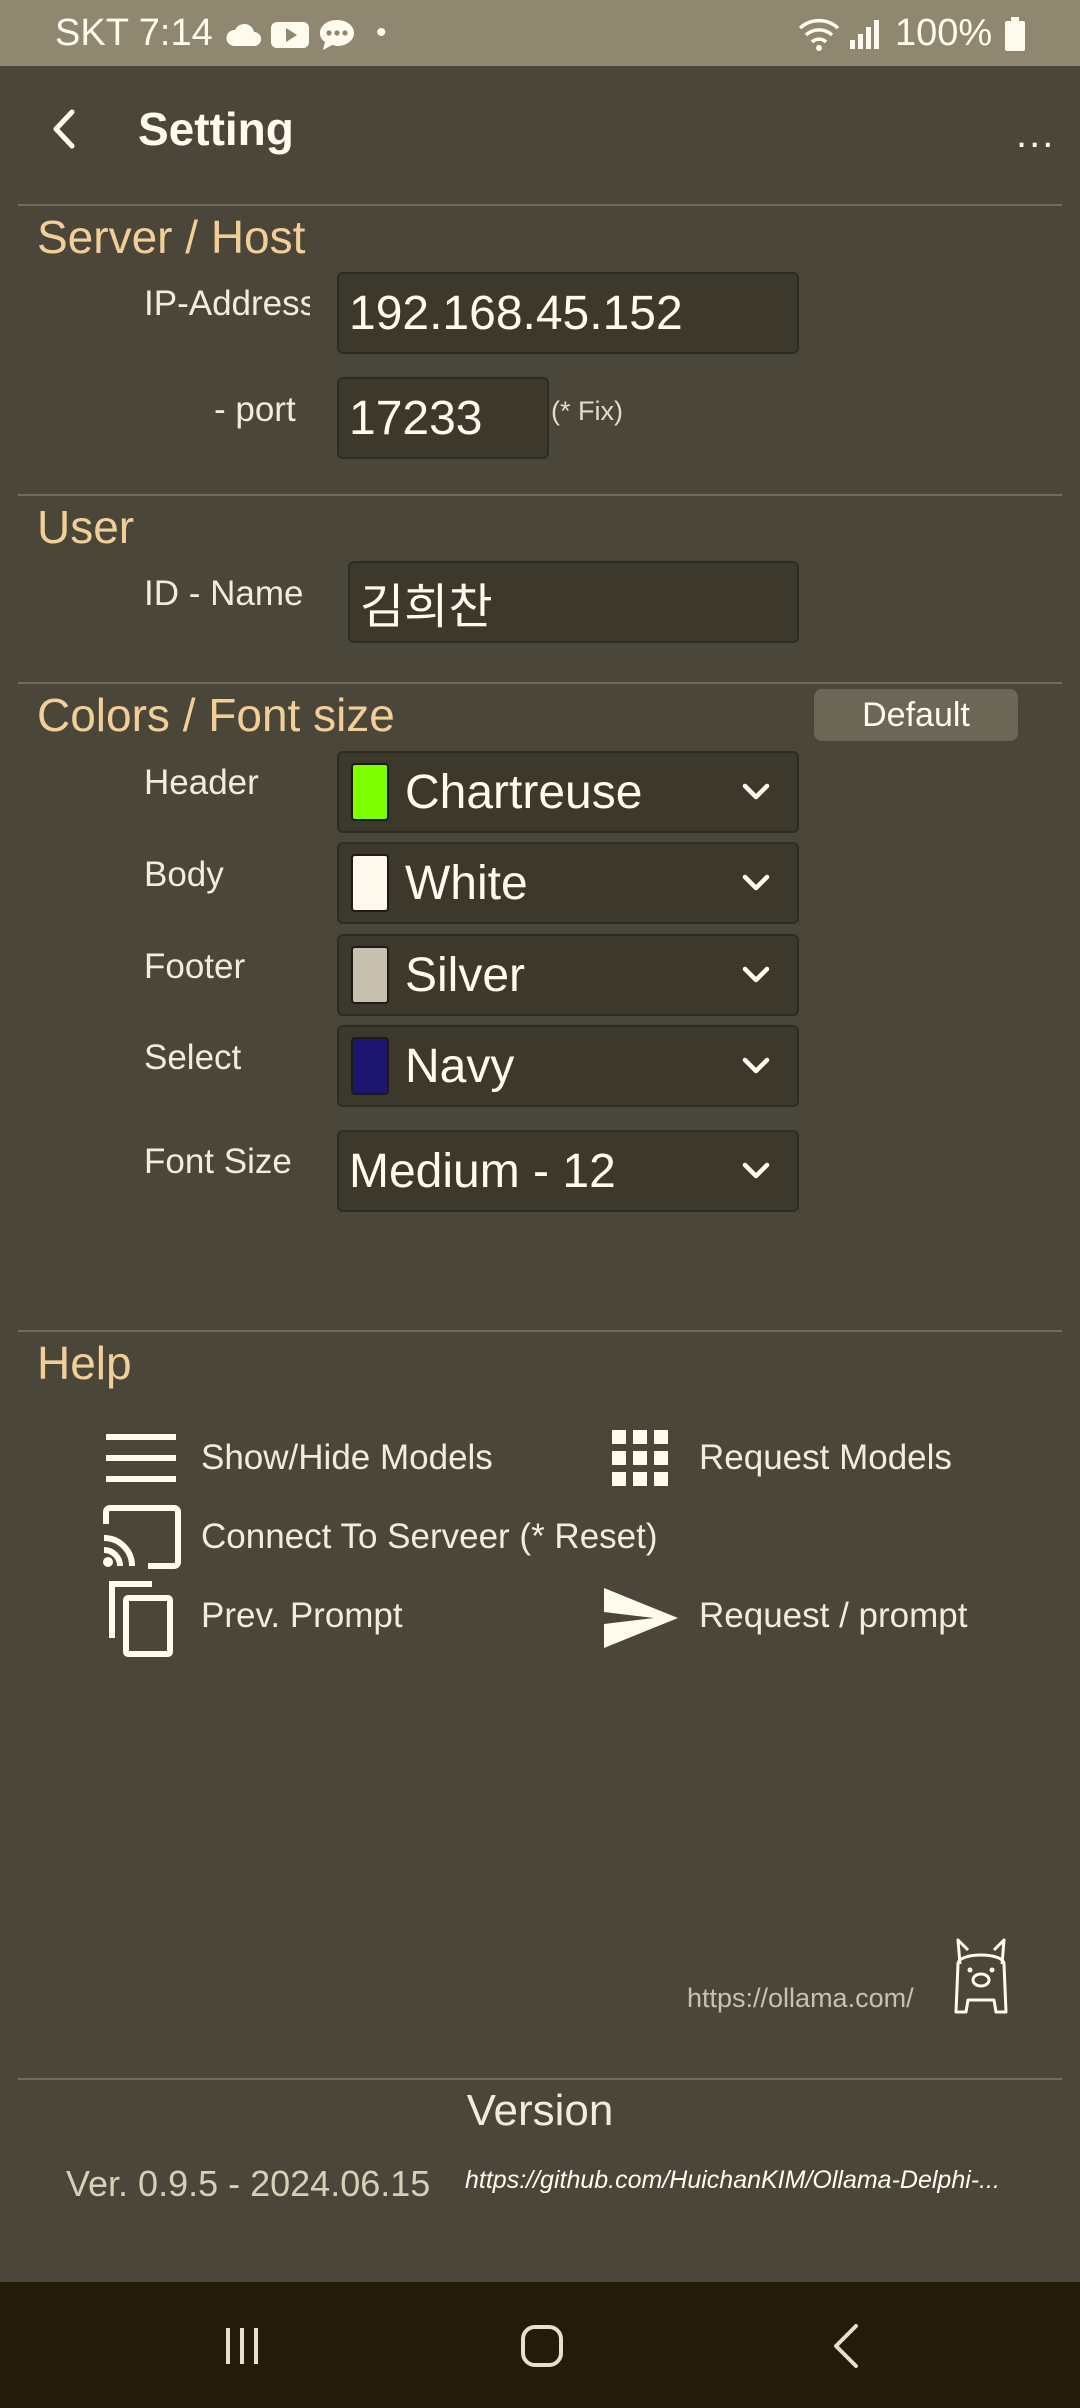 Image resolution: width=1080 pixels, height=2408 pixels. Describe the element at coordinates (587, 411) in the screenshot. I see `port-fix-note: (* Fix)` at that location.